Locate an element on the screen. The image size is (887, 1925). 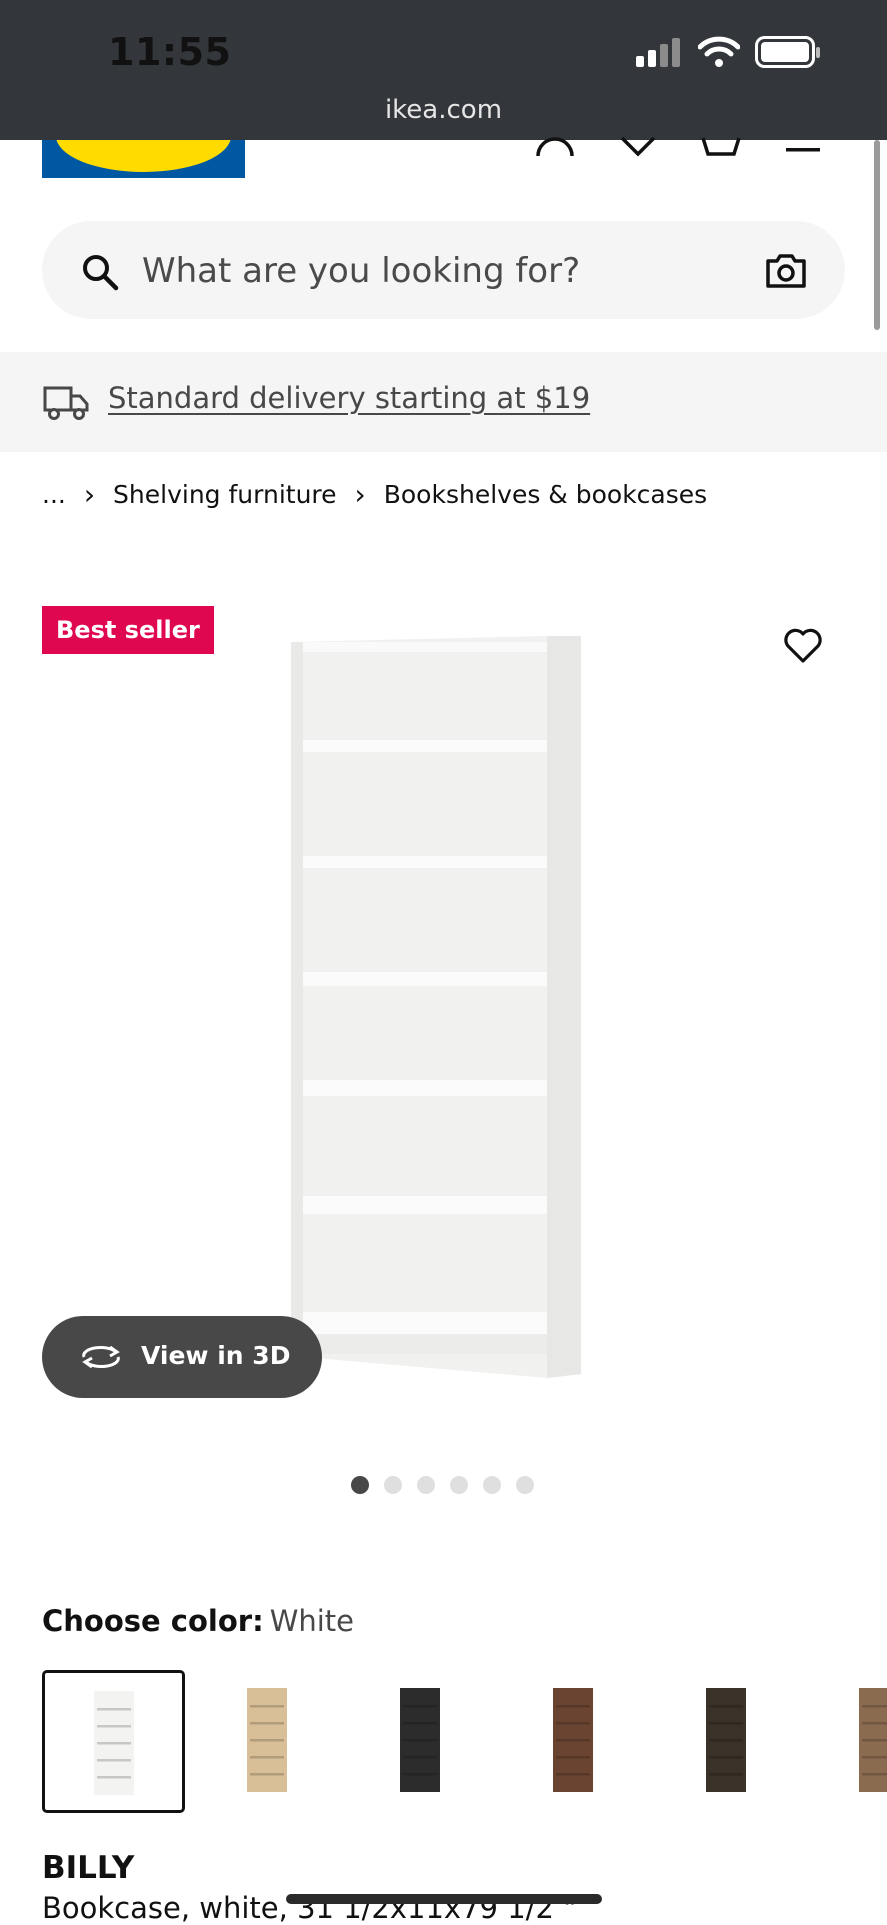
color-swatch-oak is located at coordinates (266, 1741).